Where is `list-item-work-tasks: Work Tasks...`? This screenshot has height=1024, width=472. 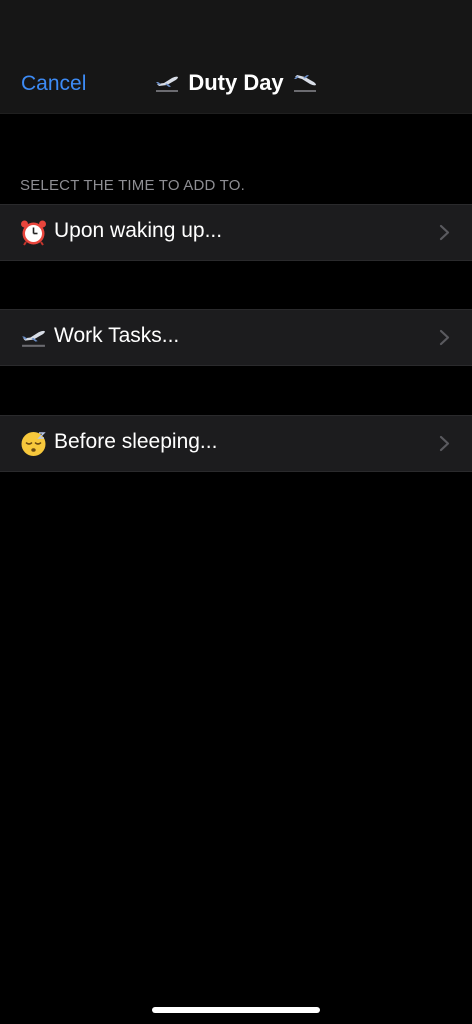 list-item-work-tasks: Work Tasks... is located at coordinates (236, 337).